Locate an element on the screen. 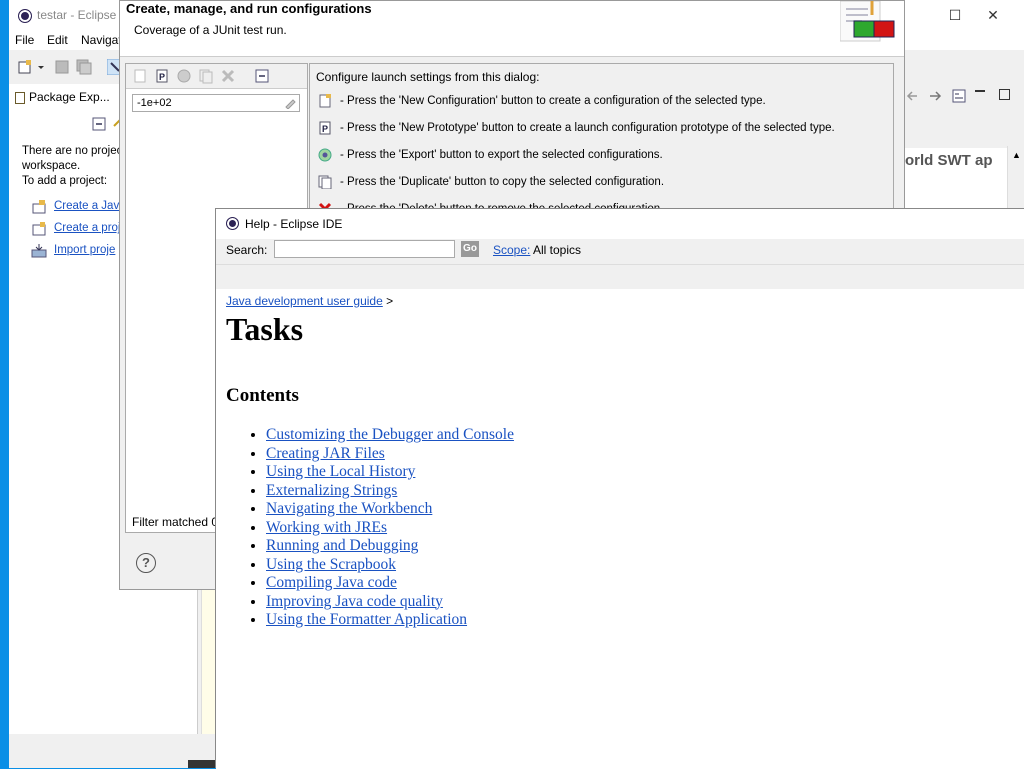 This screenshot has height=769, width=1024. topic-link: Working with JREs is located at coordinates (326, 527).